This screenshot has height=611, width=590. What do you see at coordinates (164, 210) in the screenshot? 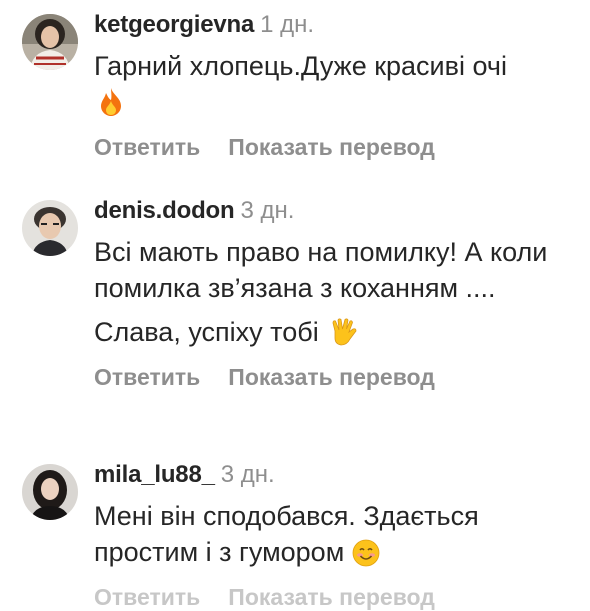
I see `username: denis.dodon` at bounding box center [164, 210].